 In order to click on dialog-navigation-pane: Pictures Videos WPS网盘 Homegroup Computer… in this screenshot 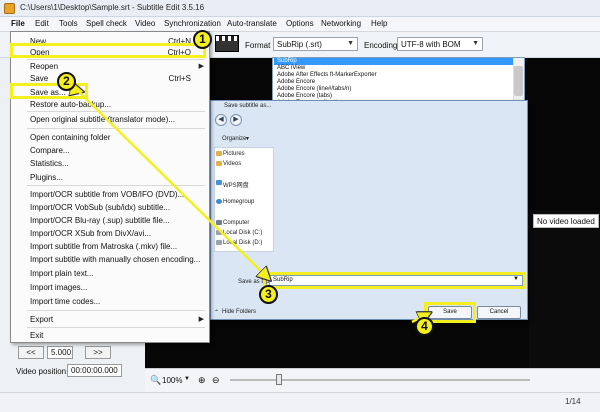, I will do `click(244, 199)`.